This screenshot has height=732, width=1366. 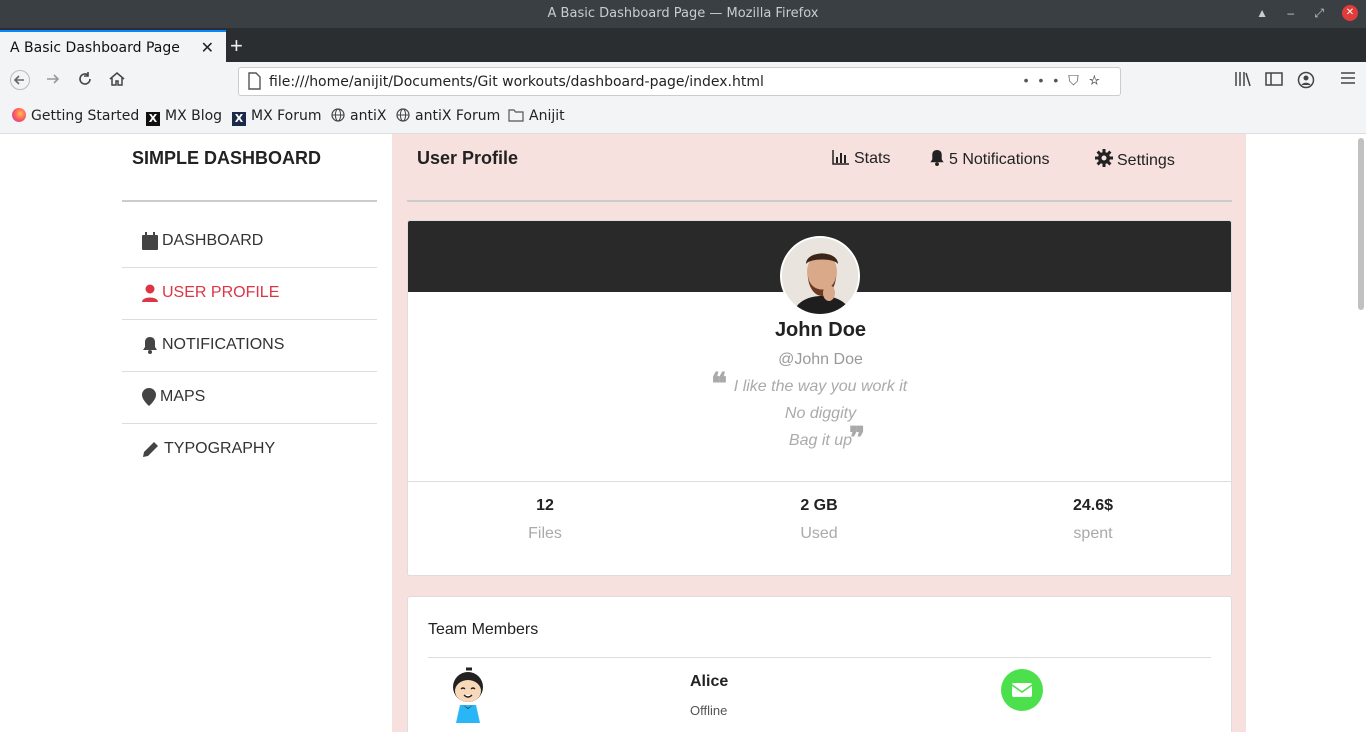 I want to click on bookmark-mx-forum: X MX Forum, so click(x=277, y=117).